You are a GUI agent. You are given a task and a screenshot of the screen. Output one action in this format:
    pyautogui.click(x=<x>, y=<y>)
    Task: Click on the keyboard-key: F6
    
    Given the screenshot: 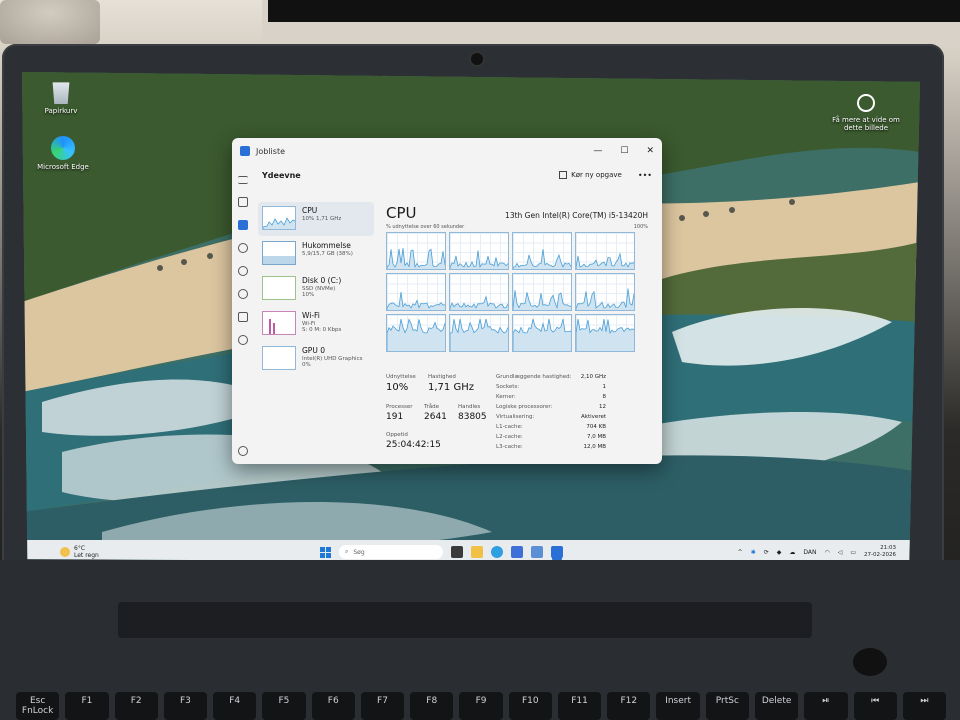 What is the action you would take?
    pyautogui.click(x=333, y=706)
    